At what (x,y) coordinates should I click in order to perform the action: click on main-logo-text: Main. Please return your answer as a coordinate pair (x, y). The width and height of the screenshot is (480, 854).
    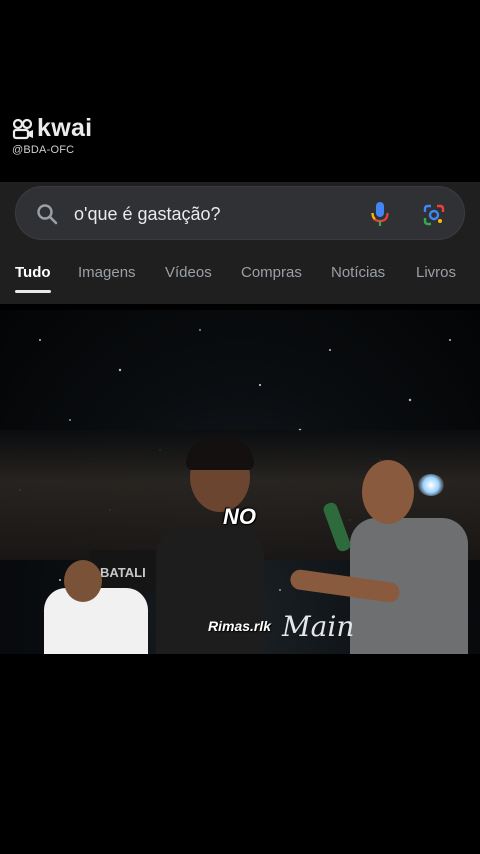
    Looking at the image, I should click on (318, 626).